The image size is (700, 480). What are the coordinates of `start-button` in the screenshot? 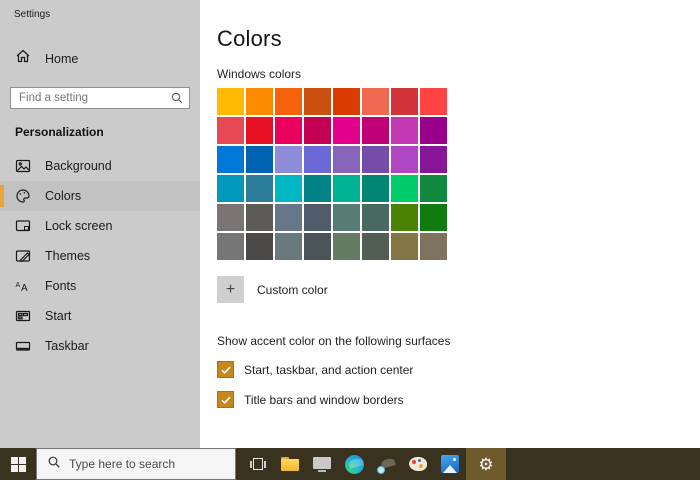 It's located at (18, 464).